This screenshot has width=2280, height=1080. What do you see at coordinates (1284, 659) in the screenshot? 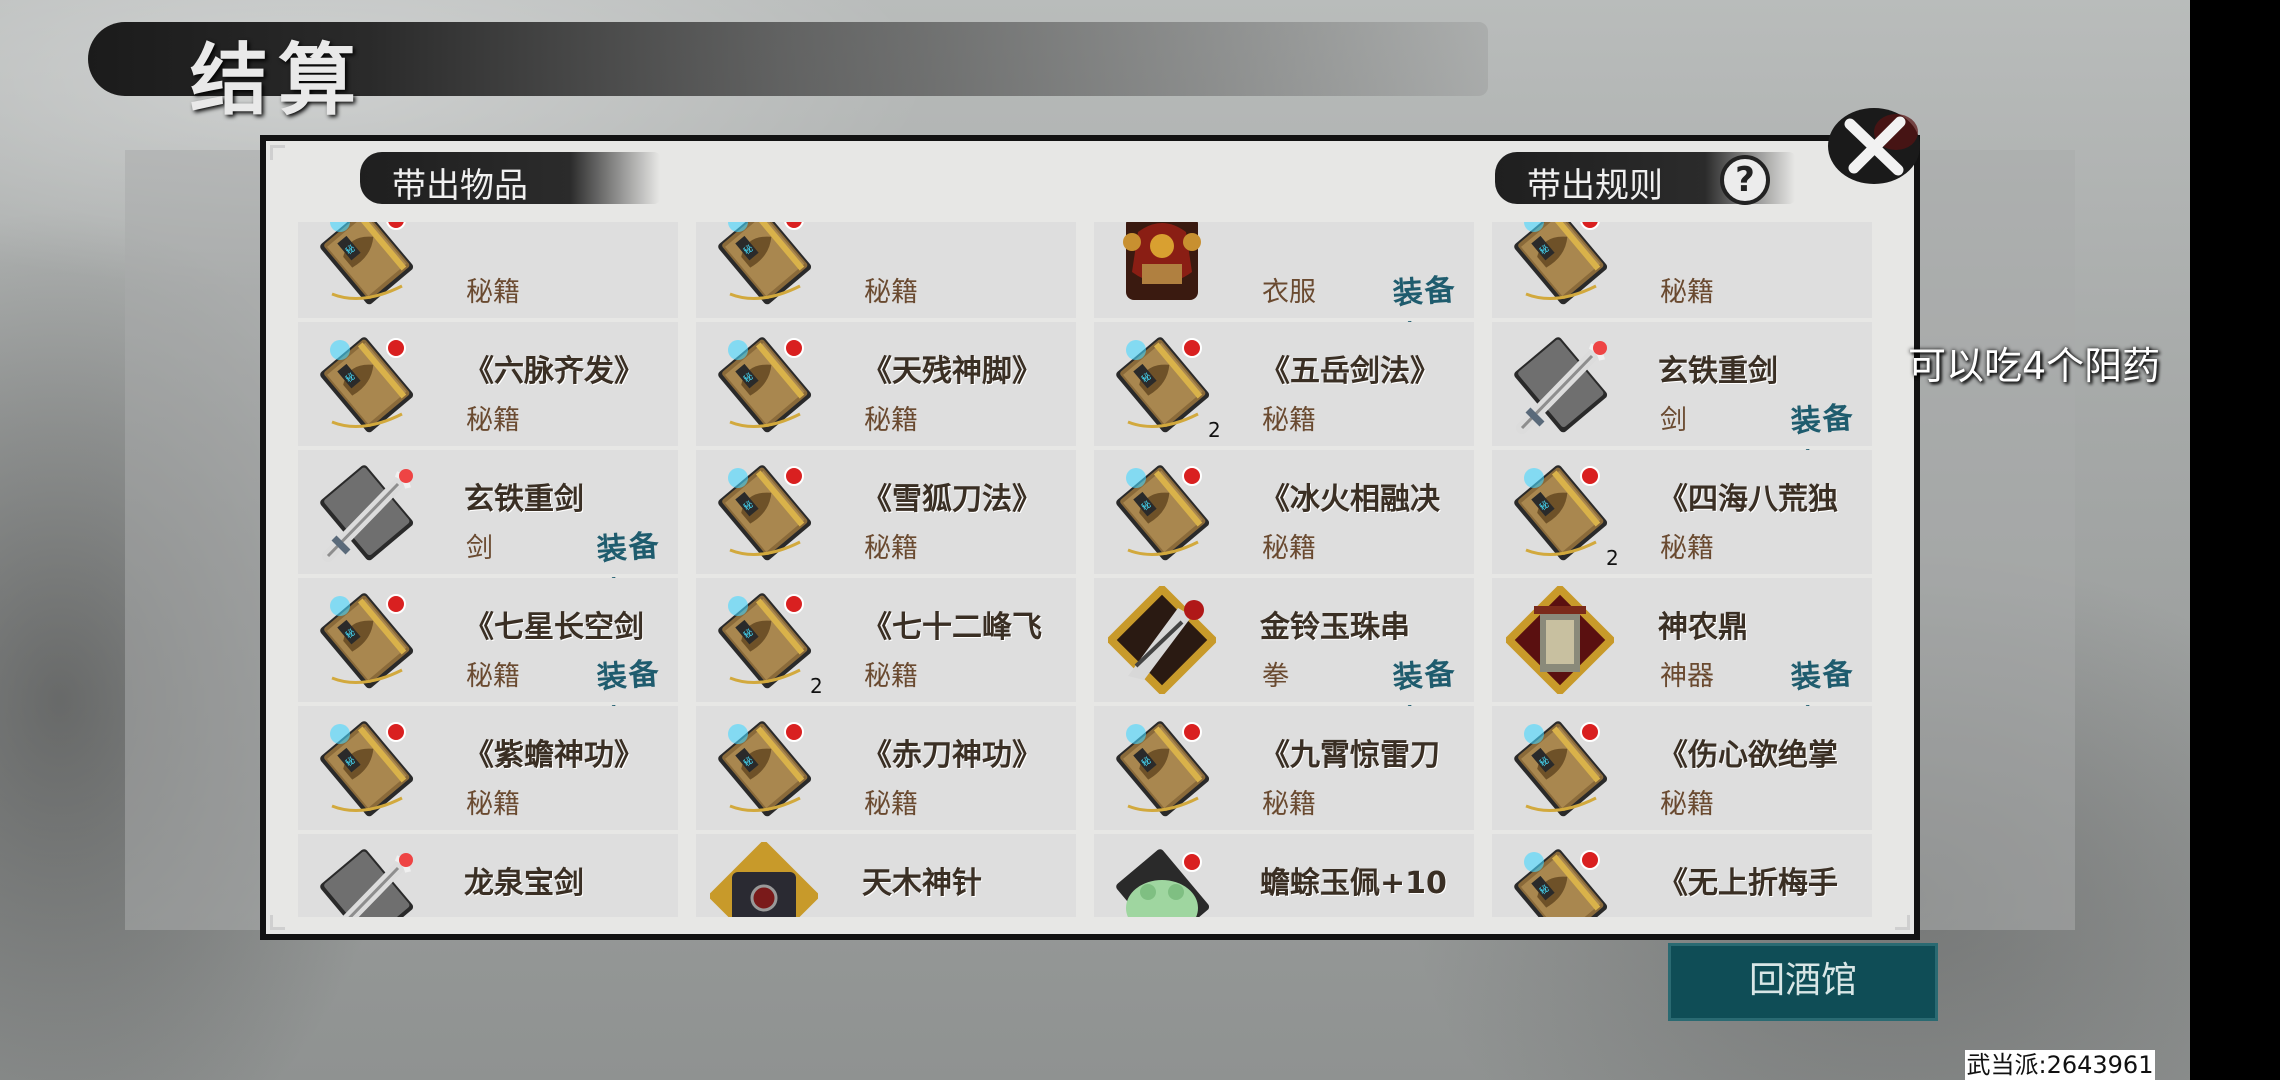
I see `item-slot: 金铃玉珠串拳装备中` at bounding box center [1284, 659].